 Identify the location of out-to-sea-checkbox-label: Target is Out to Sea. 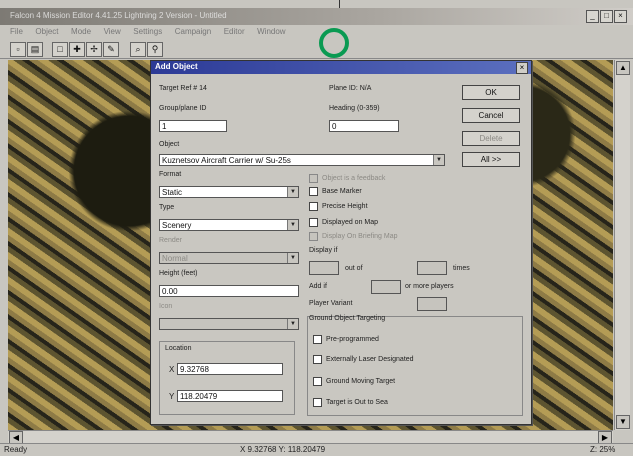
(357, 402).